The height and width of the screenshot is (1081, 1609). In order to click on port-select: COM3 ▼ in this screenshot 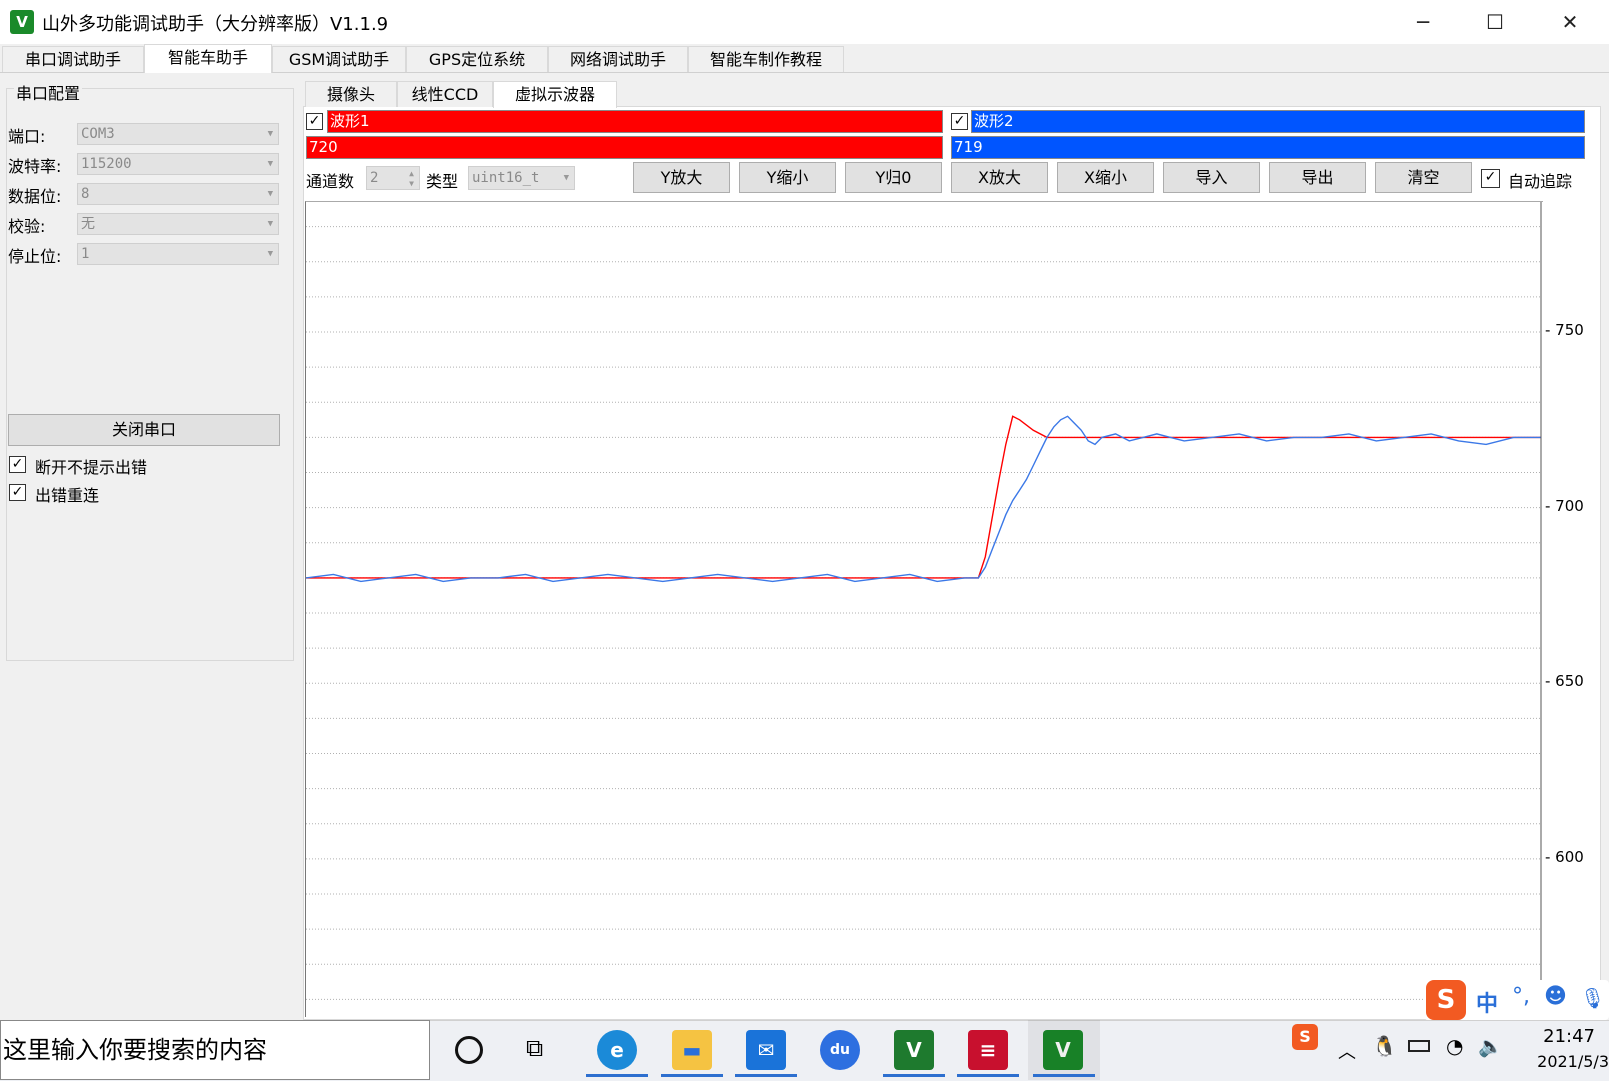, I will do `click(178, 134)`.